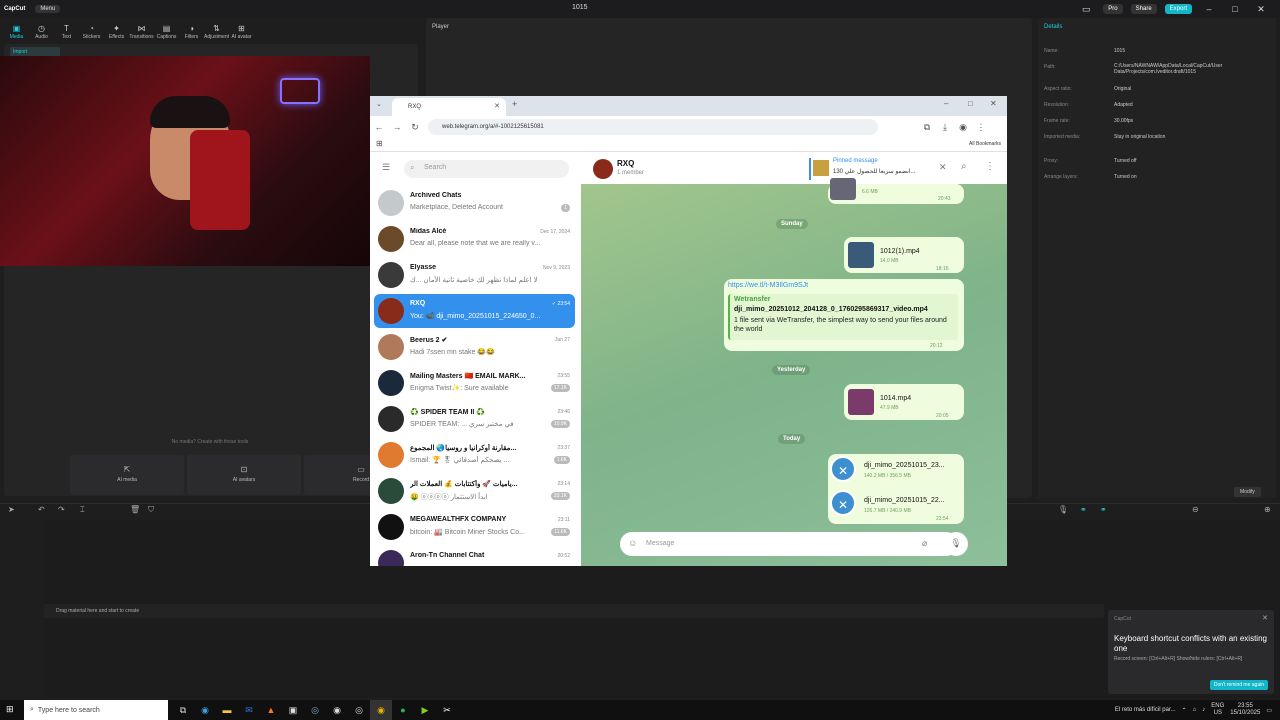  What do you see at coordinates (205, 710) in the screenshot?
I see `edge-icon: ◉` at bounding box center [205, 710].